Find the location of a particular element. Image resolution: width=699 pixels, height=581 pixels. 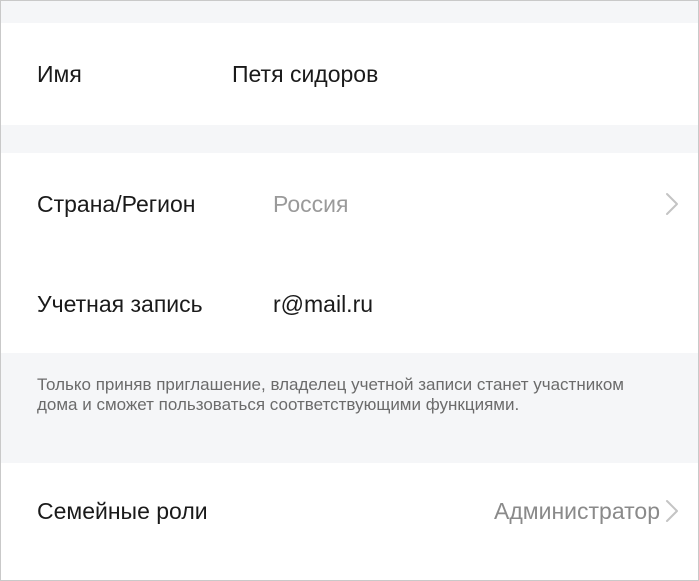

account-label: Учетная запись is located at coordinates (120, 303).